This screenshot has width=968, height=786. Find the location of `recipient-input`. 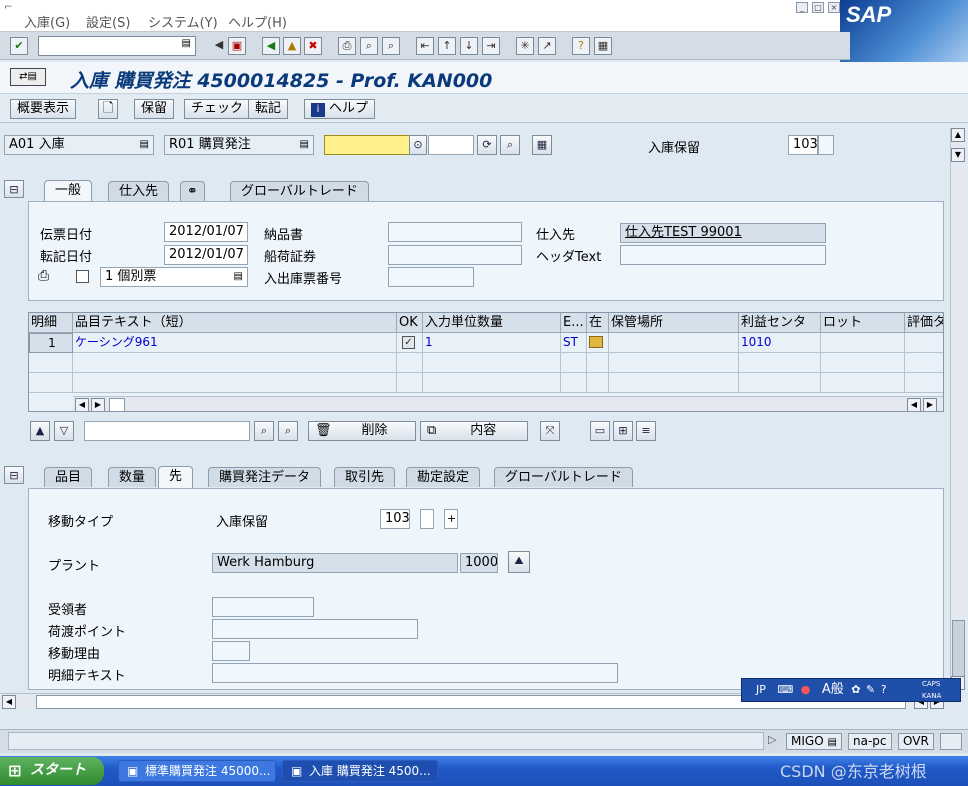

recipient-input is located at coordinates (263, 607).